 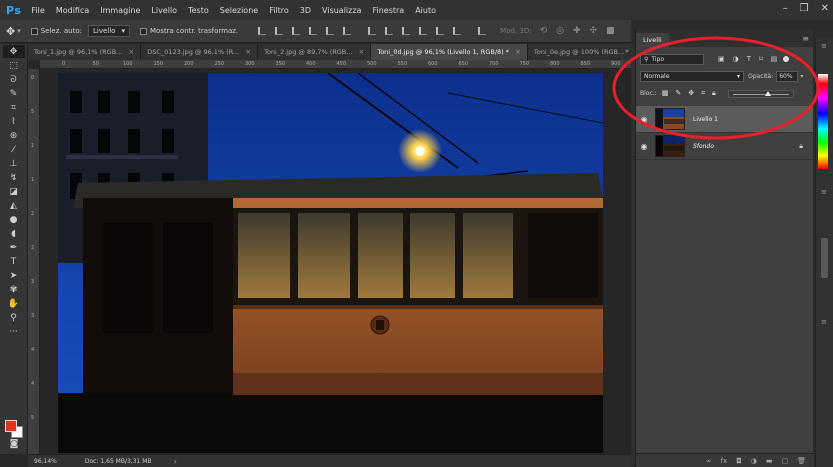 What do you see at coordinates (347, 31) in the screenshot?
I see `align-right-icon` at bounding box center [347, 31].